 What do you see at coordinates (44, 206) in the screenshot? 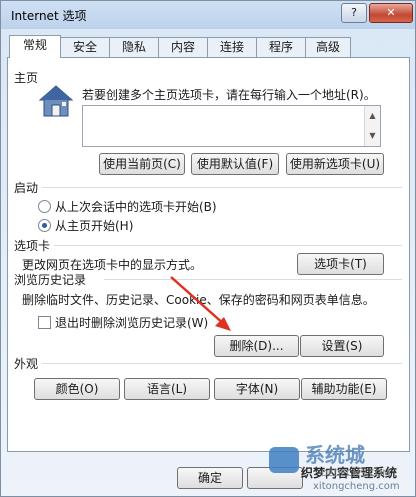
I see `start-last-session-radio` at bounding box center [44, 206].